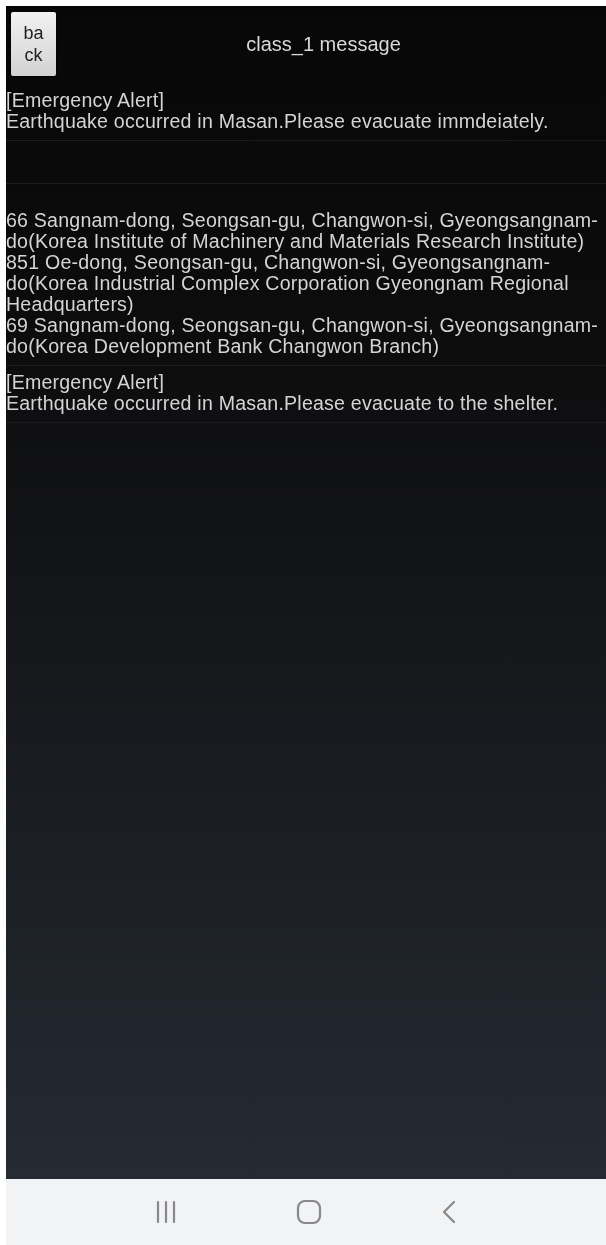 Image resolution: width=606 pixels, height=1245 pixels. I want to click on address-text: do(Korea Industrial Complex Corporation Gyeongnam Regional, so click(288, 283).